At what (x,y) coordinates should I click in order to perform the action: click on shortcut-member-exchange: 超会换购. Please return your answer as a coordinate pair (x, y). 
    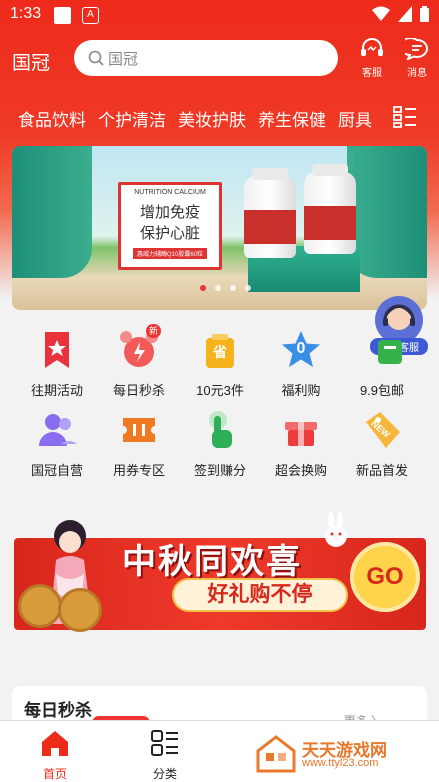
    Looking at the image, I should click on (301, 443).